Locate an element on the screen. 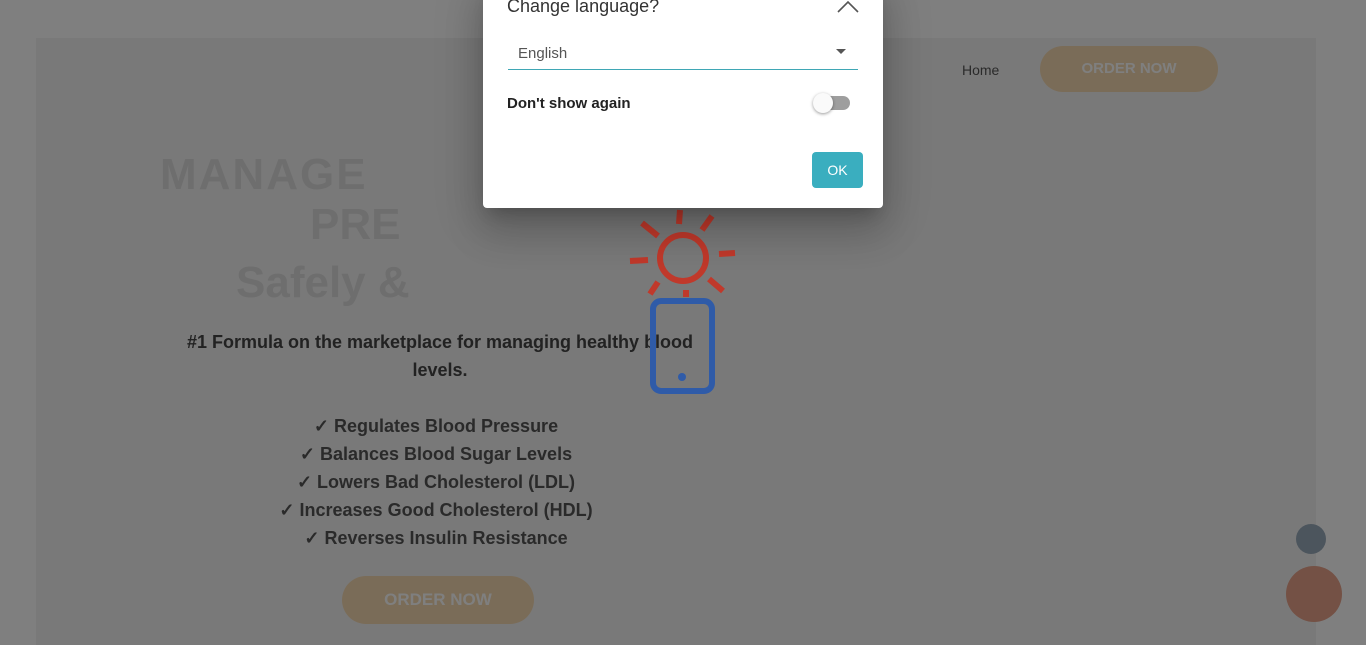 This screenshot has width=1366, height=645. toggle-thumb is located at coordinates (823, 103).